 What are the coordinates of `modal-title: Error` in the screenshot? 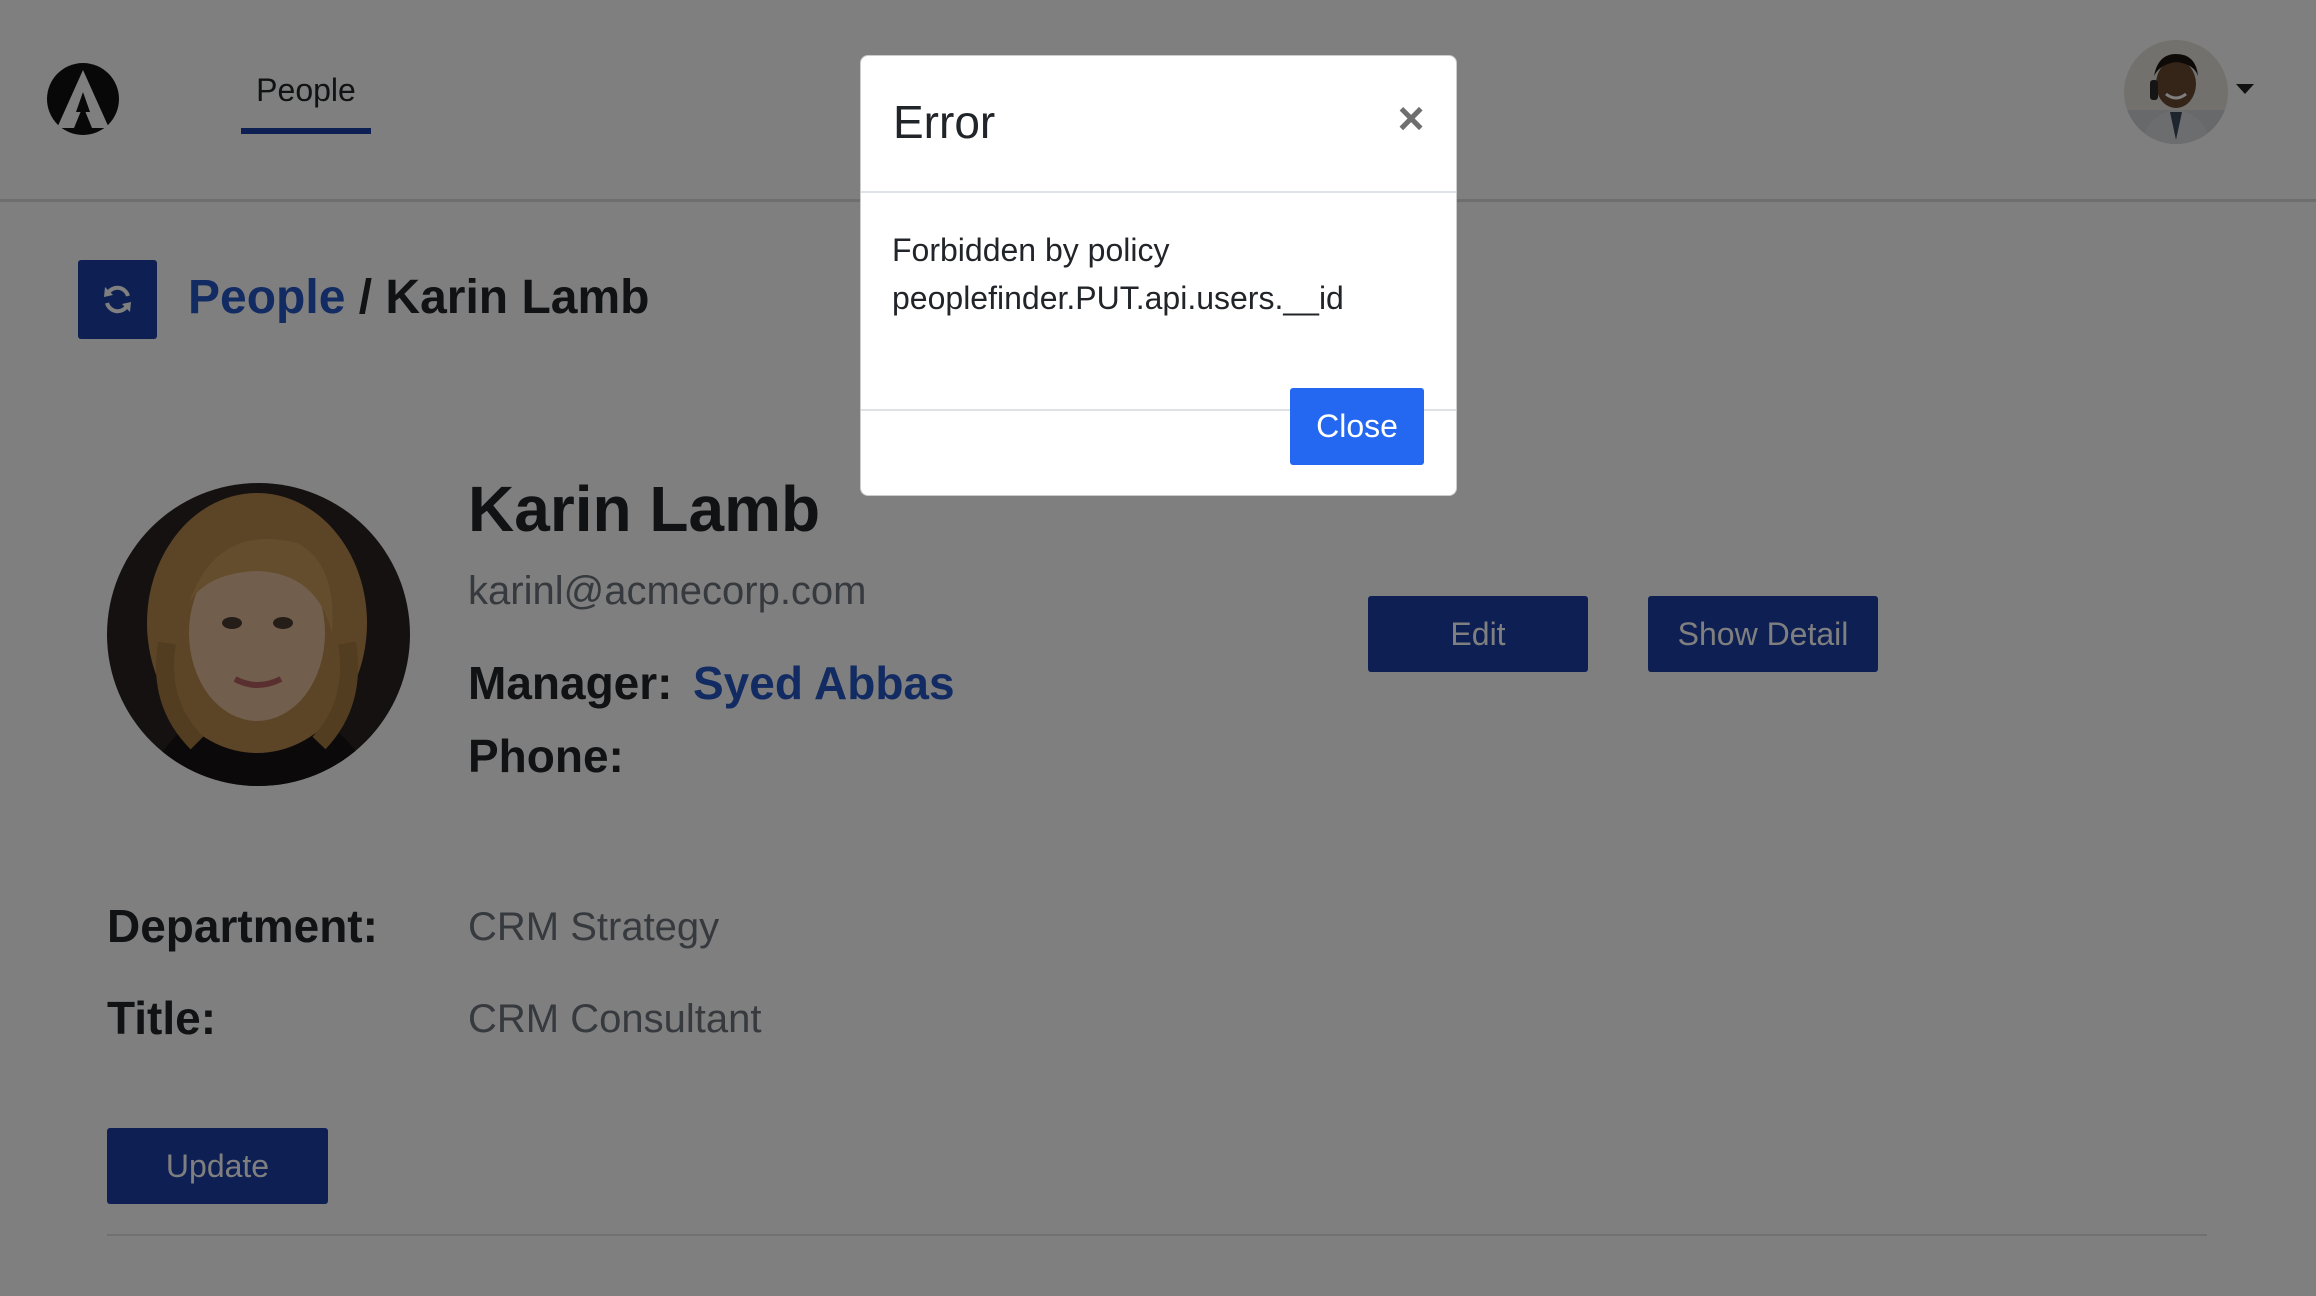 It's located at (944, 122).